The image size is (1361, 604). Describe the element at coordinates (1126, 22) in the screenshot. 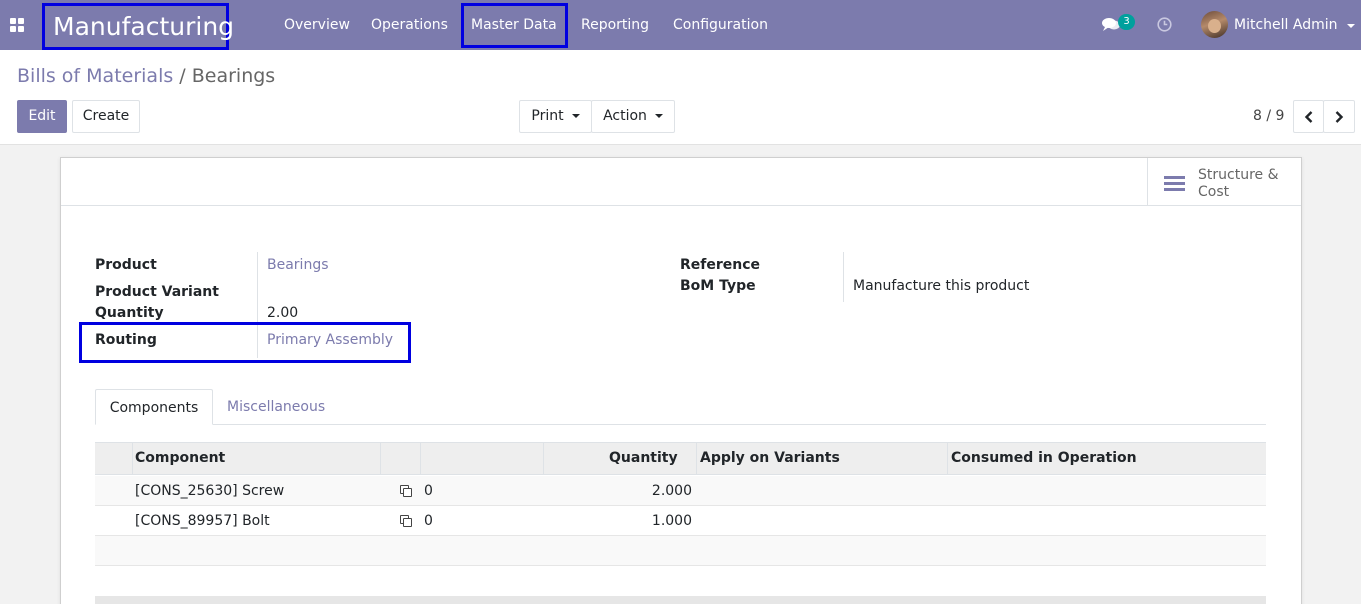

I see `message-count-badge: 3` at that location.